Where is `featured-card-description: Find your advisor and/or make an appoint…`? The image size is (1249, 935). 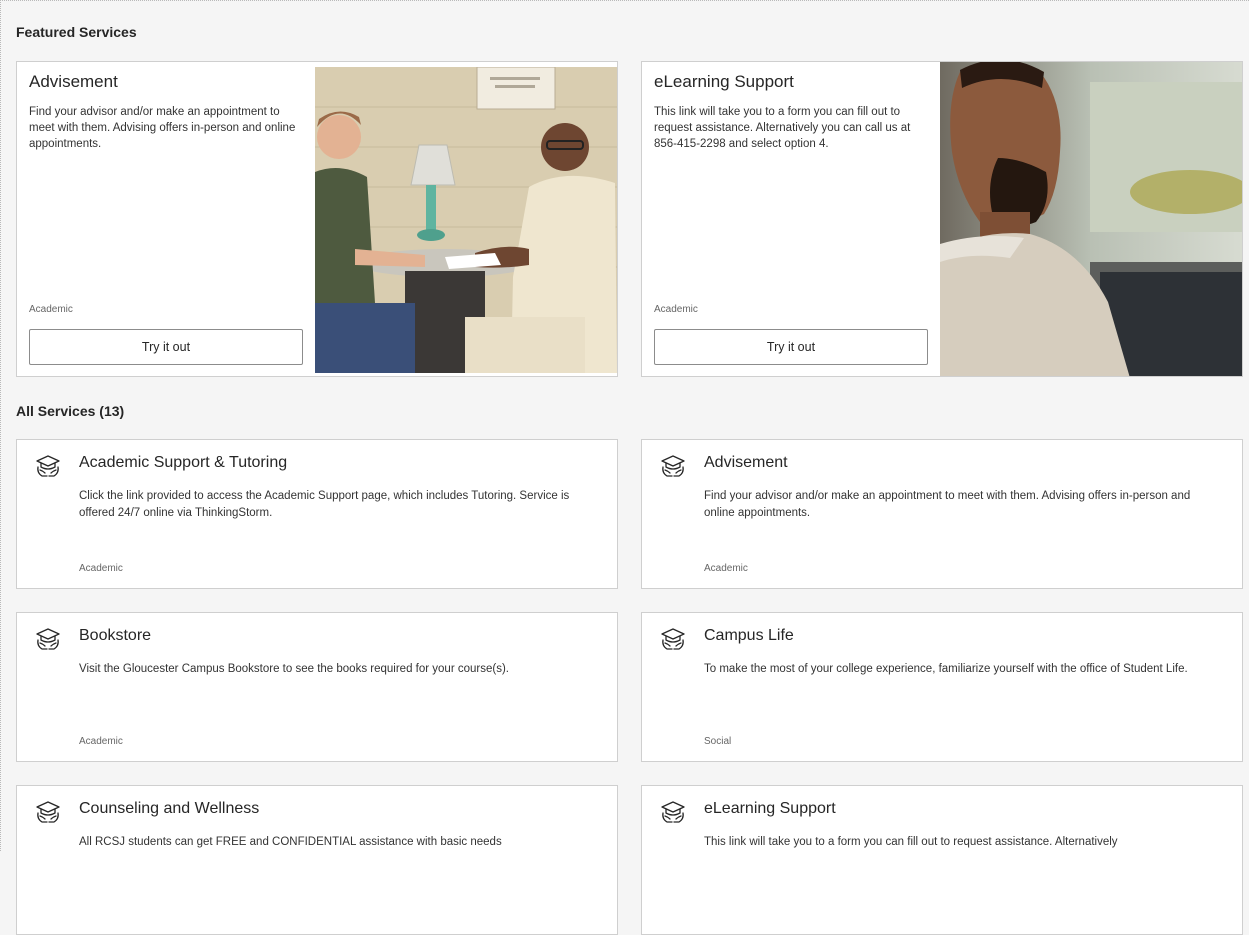 featured-card-description: Find your advisor and/or make an appoint… is located at coordinates (162, 128).